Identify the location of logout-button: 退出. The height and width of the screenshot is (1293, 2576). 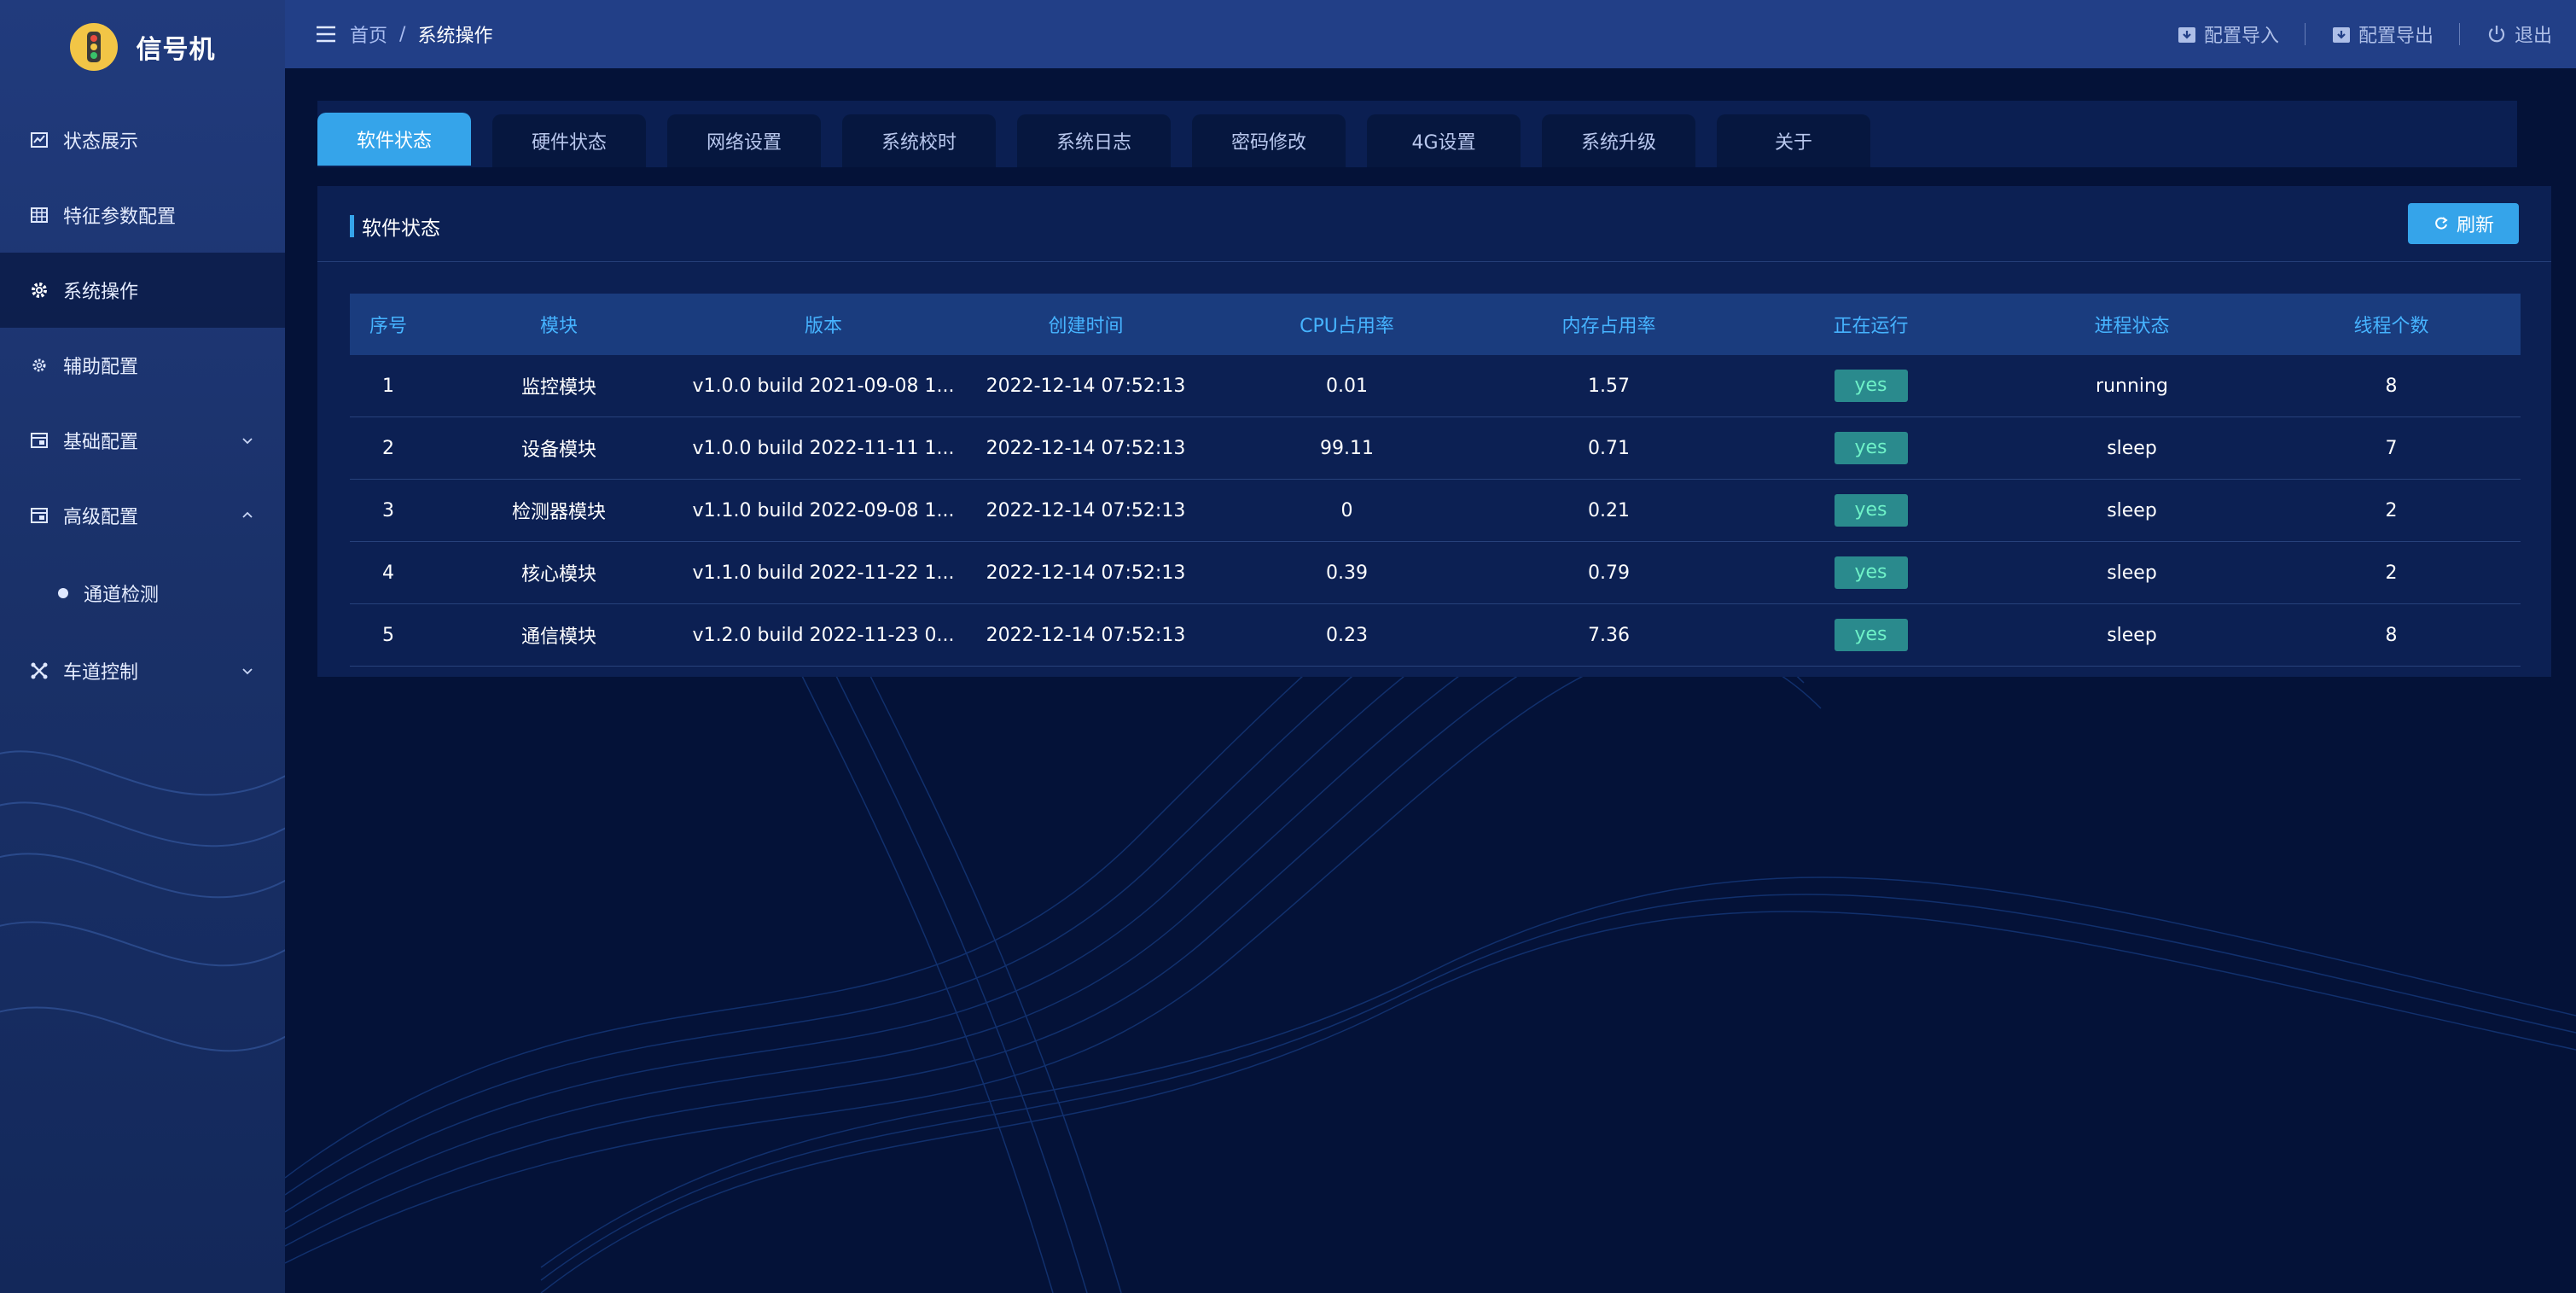
(2519, 34).